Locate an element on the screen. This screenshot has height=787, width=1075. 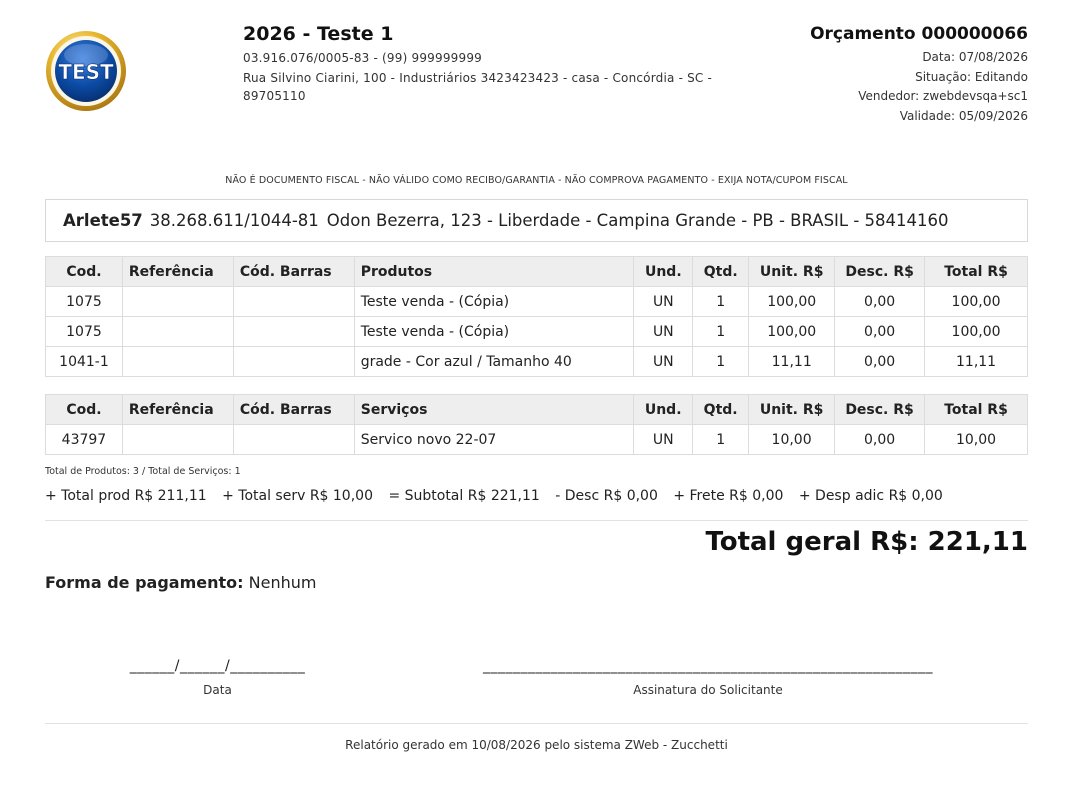
cell-product: grade - Cor azul / Tamanho 40 is located at coordinates (494, 361).